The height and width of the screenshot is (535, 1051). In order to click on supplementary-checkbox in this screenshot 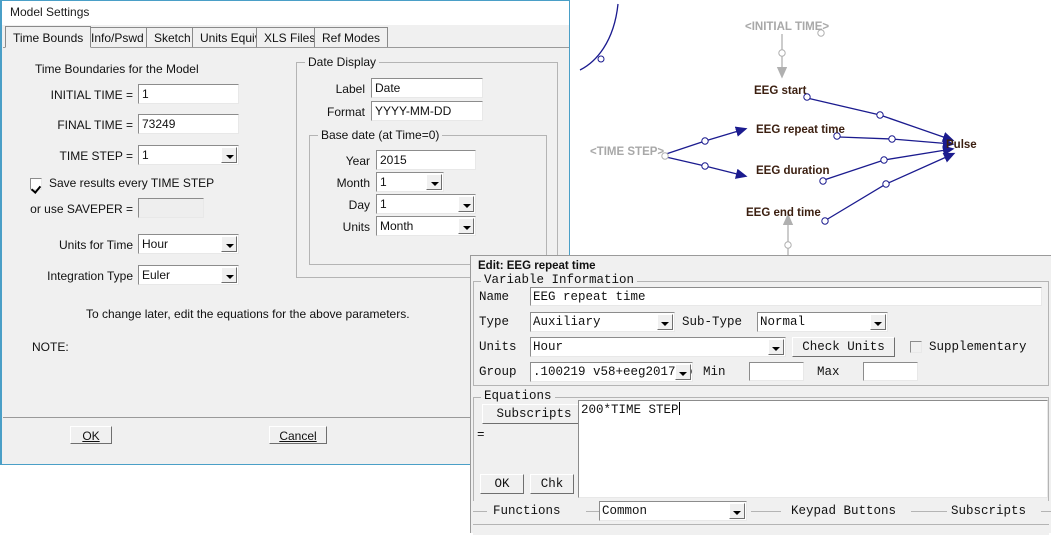, I will do `click(916, 347)`.